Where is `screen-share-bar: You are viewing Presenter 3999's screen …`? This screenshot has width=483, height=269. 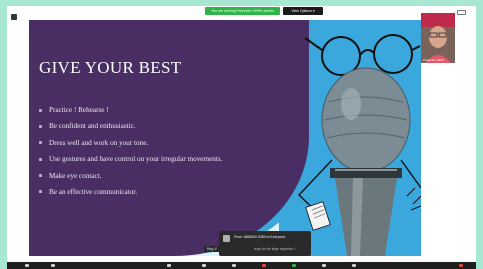 screen-share-bar: You are viewing Presenter 3999's screen … is located at coordinates (264, 11).